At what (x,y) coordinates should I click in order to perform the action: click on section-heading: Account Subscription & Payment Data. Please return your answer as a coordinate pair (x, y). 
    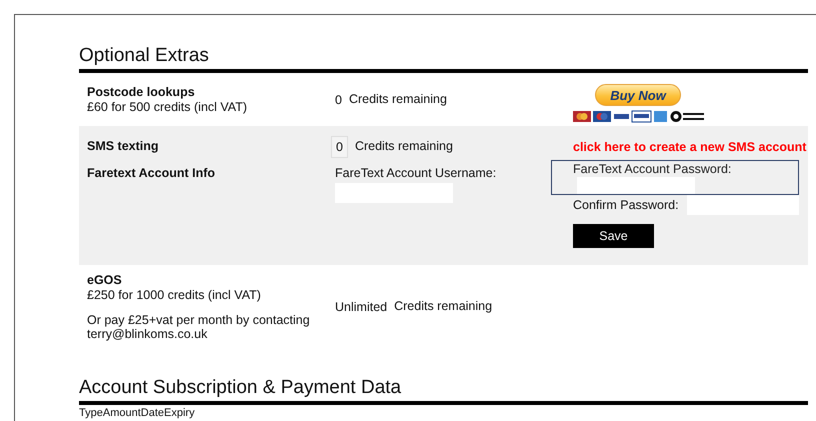
    Looking at the image, I should click on (240, 388).